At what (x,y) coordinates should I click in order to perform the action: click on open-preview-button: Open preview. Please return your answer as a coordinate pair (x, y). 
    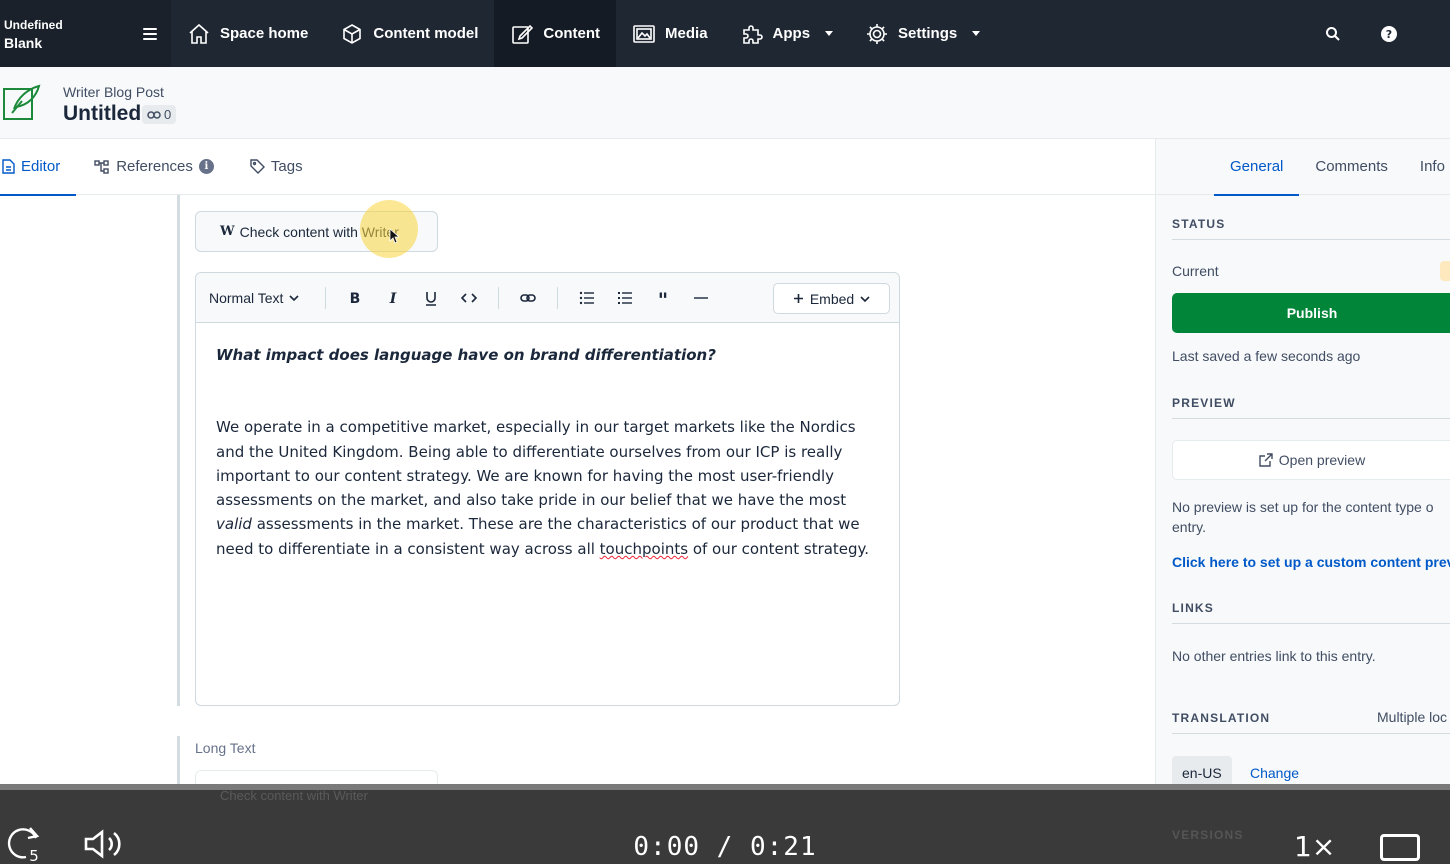
    Looking at the image, I should click on (1311, 460).